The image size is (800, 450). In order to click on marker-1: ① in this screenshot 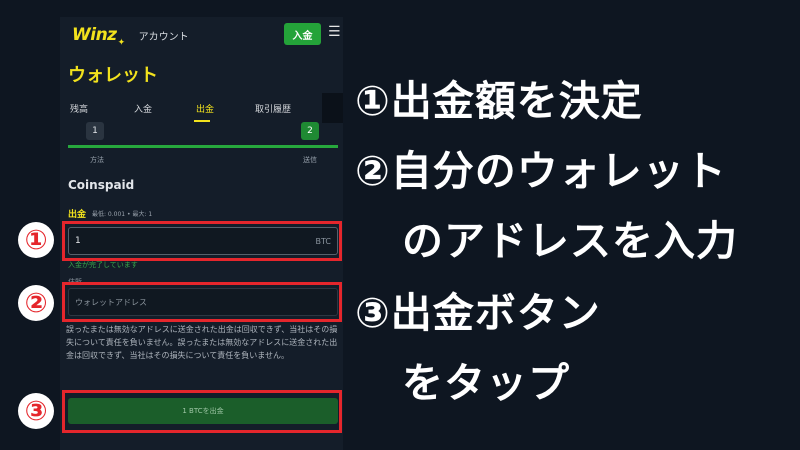, I will do `click(36, 240)`.